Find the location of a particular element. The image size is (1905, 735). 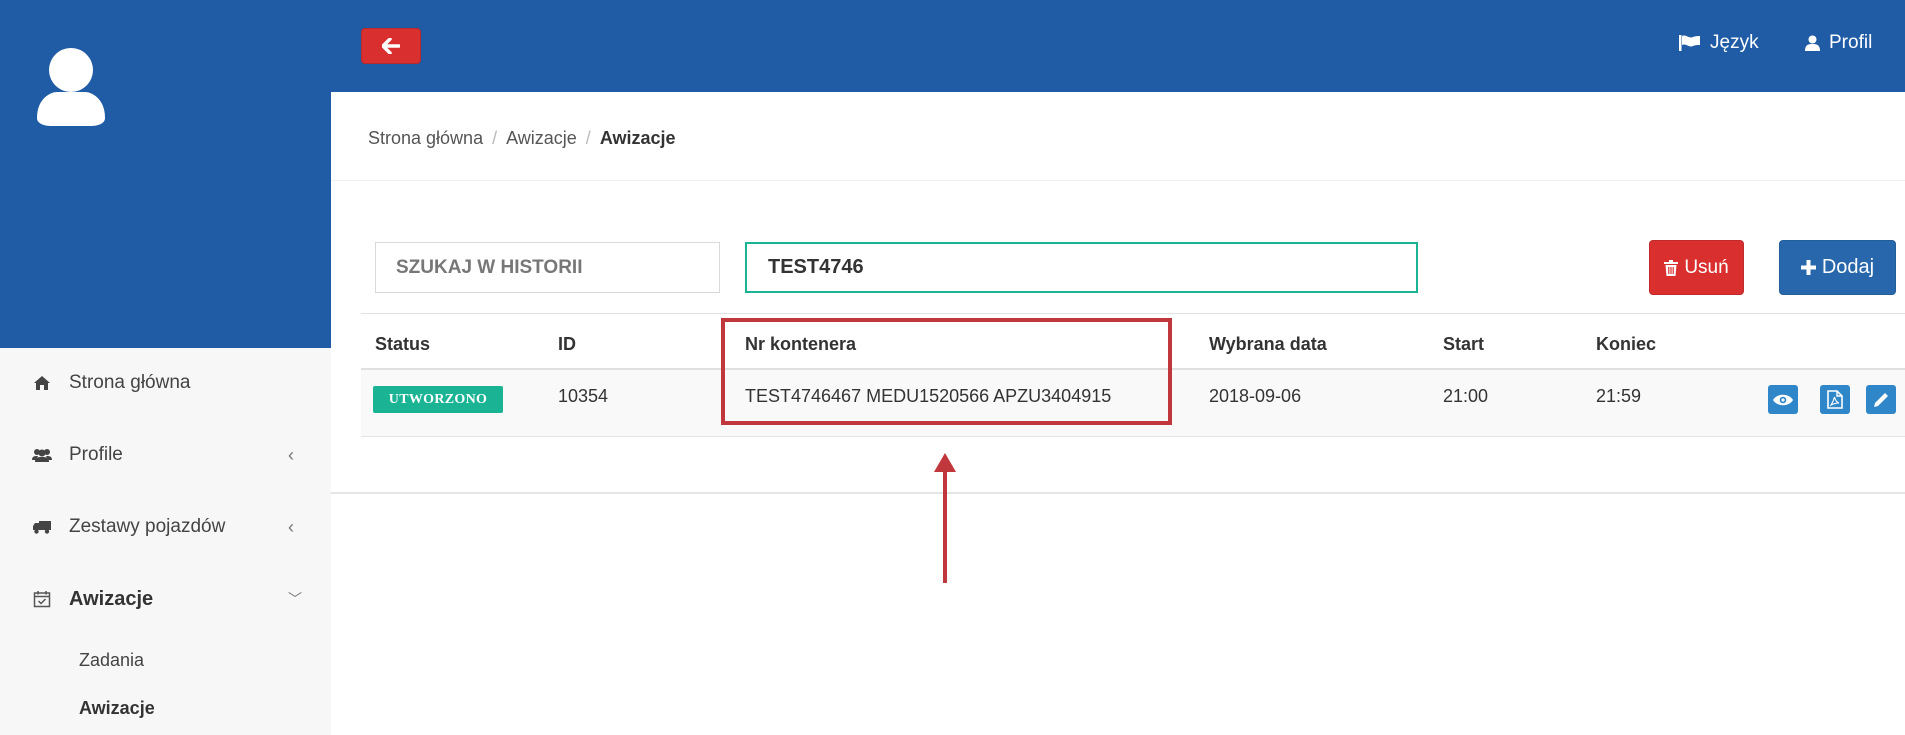

edit-button is located at coordinates (1881, 399).